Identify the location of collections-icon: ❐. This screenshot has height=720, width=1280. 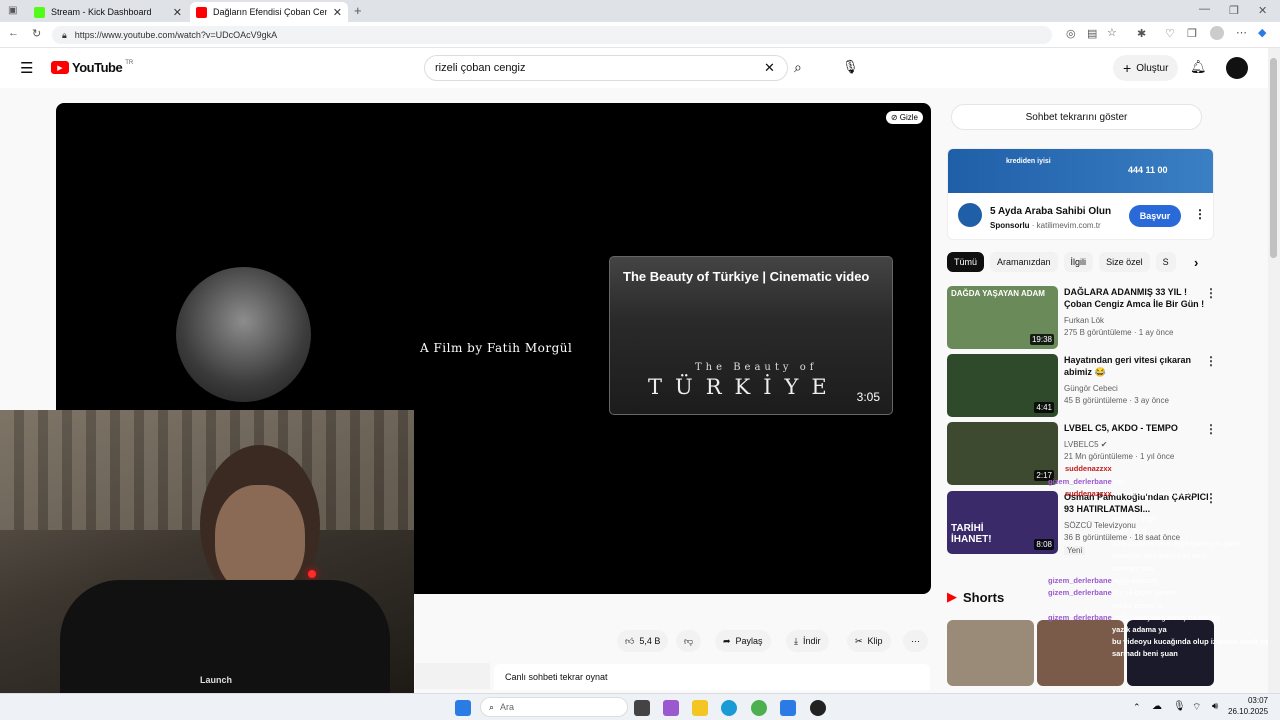
(1192, 33).